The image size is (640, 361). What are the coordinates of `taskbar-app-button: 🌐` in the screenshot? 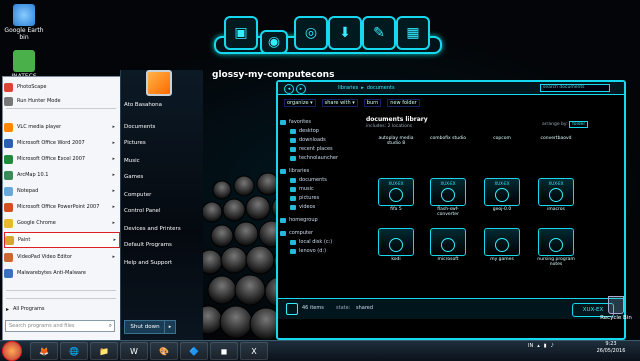 It's located at (74, 351).